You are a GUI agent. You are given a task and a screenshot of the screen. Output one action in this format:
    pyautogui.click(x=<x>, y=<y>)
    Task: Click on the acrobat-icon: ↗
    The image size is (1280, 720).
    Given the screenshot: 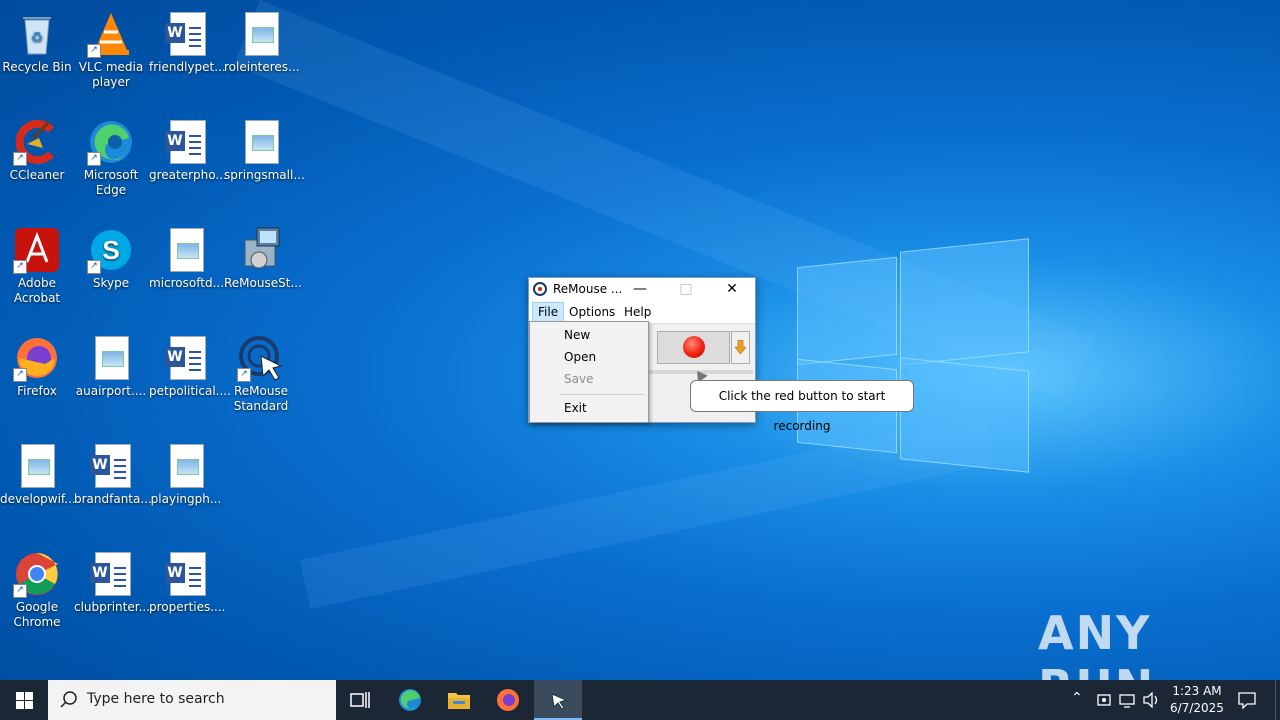 What is the action you would take?
    pyautogui.click(x=37, y=250)
    